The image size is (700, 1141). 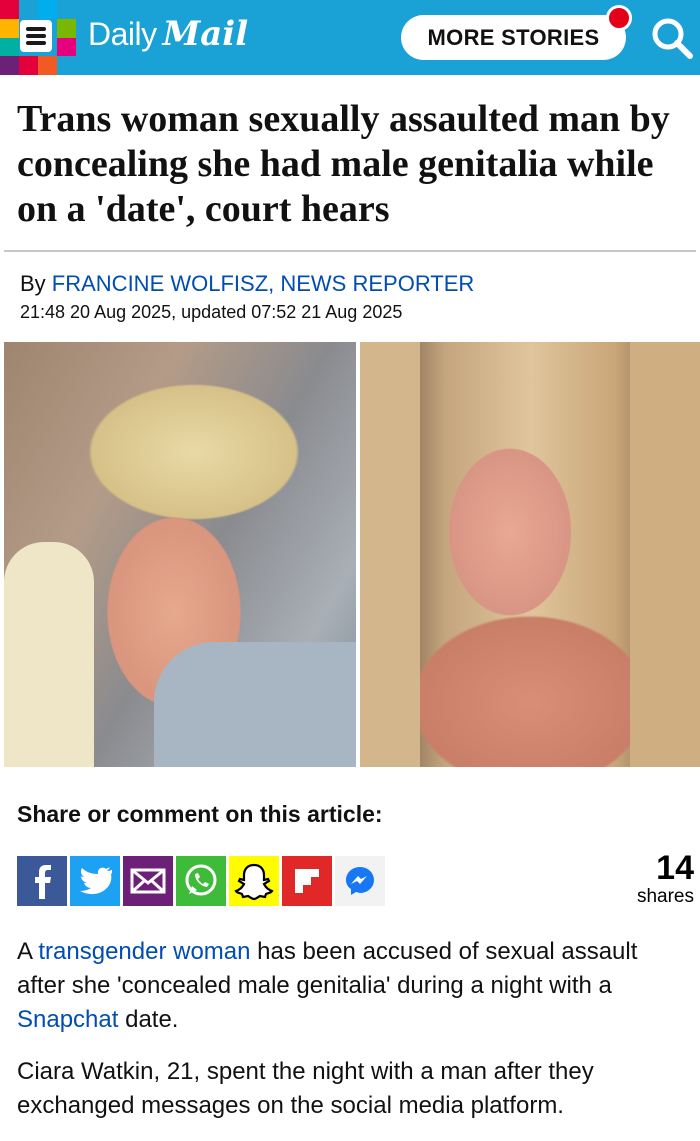 I want to click on byline-prefix: By, so click(x=36, y=283).